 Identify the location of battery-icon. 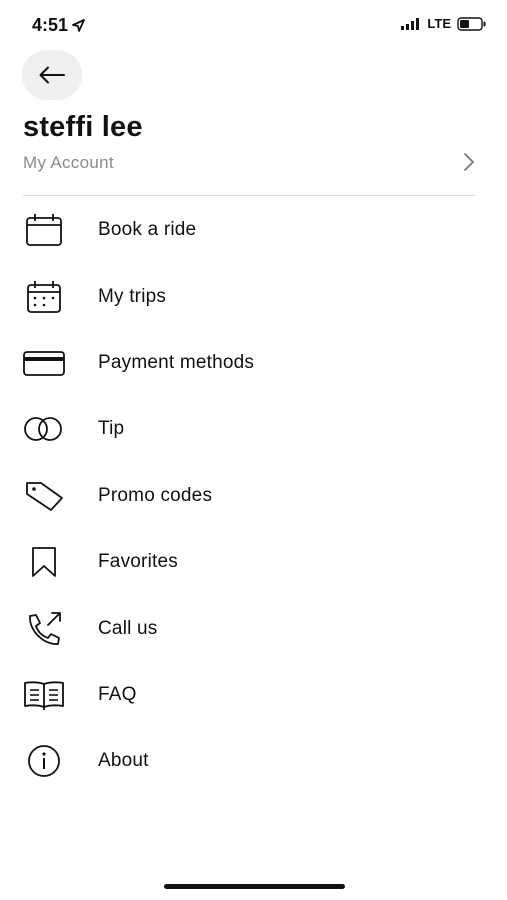
(472, 23).